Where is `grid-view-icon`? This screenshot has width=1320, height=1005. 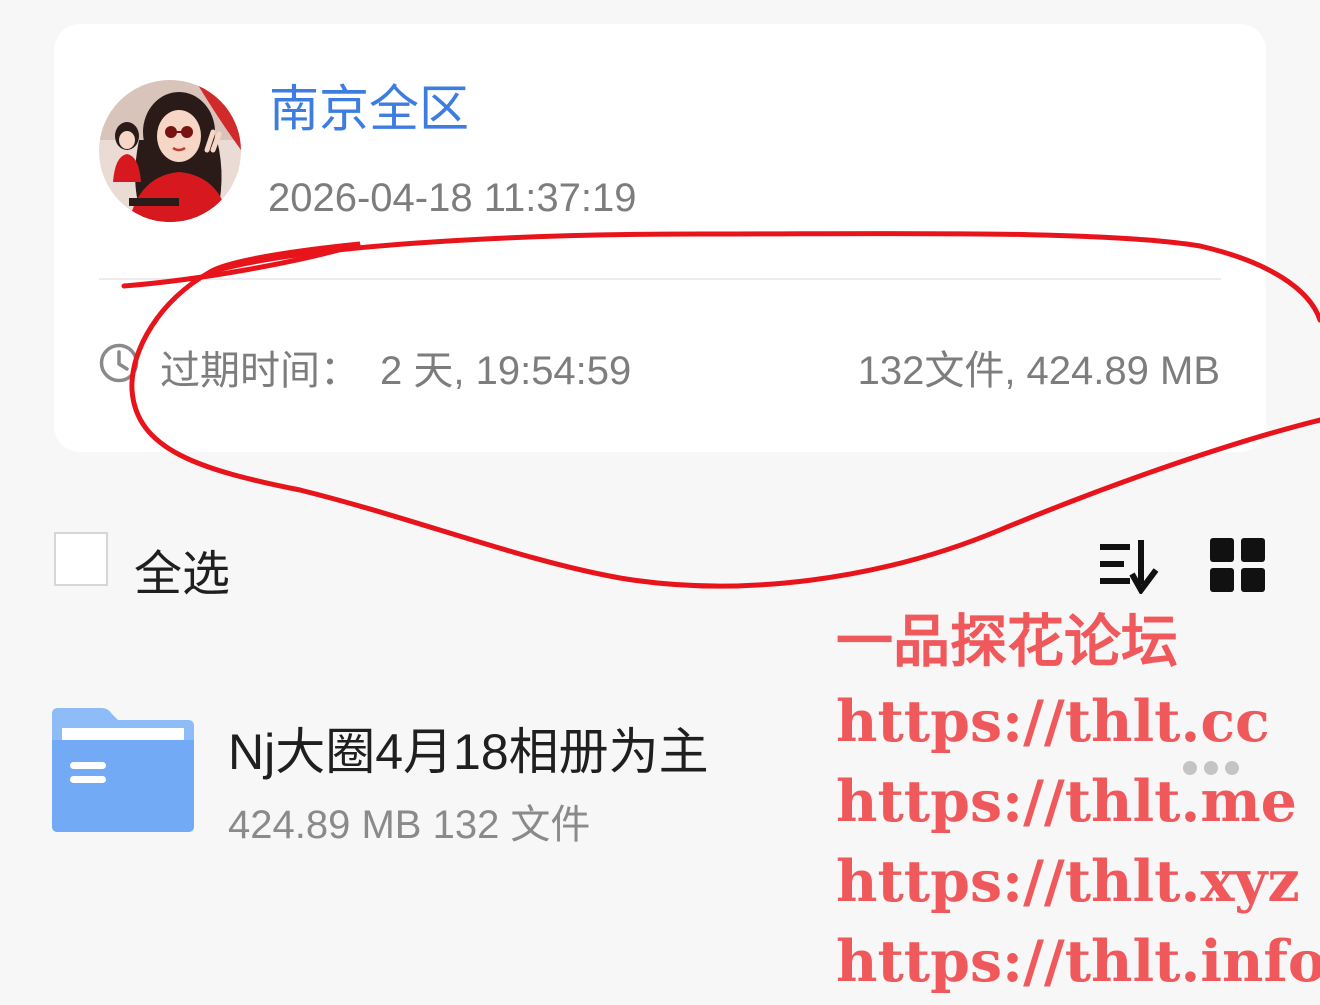 grid-view-icon is located at coordinates (1238, 565).